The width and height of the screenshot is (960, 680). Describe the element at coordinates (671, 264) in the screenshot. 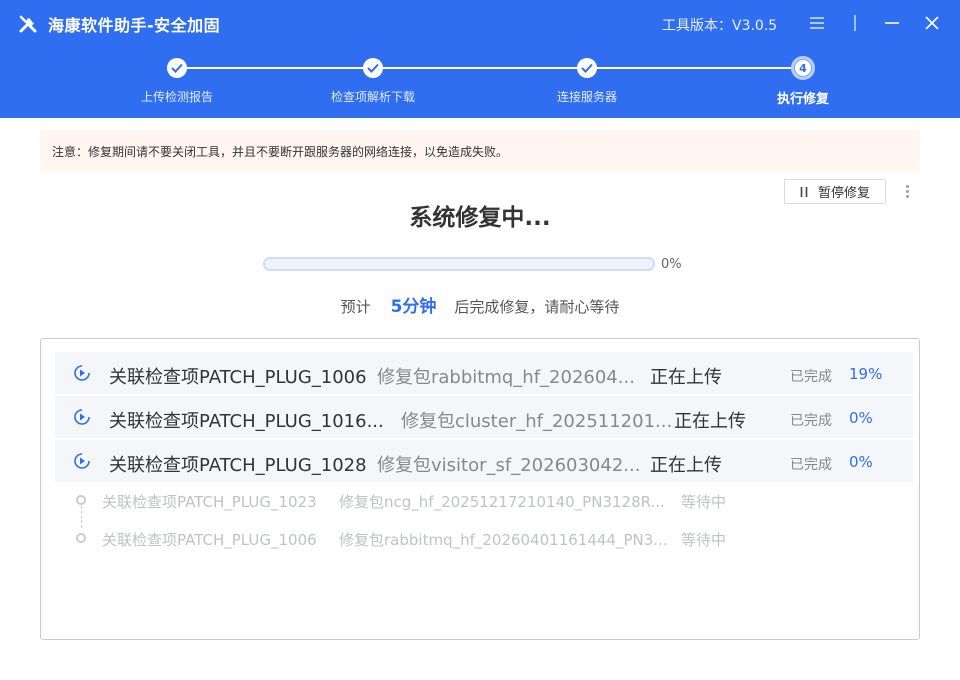

I see `progress-percent: 0%` at that location.